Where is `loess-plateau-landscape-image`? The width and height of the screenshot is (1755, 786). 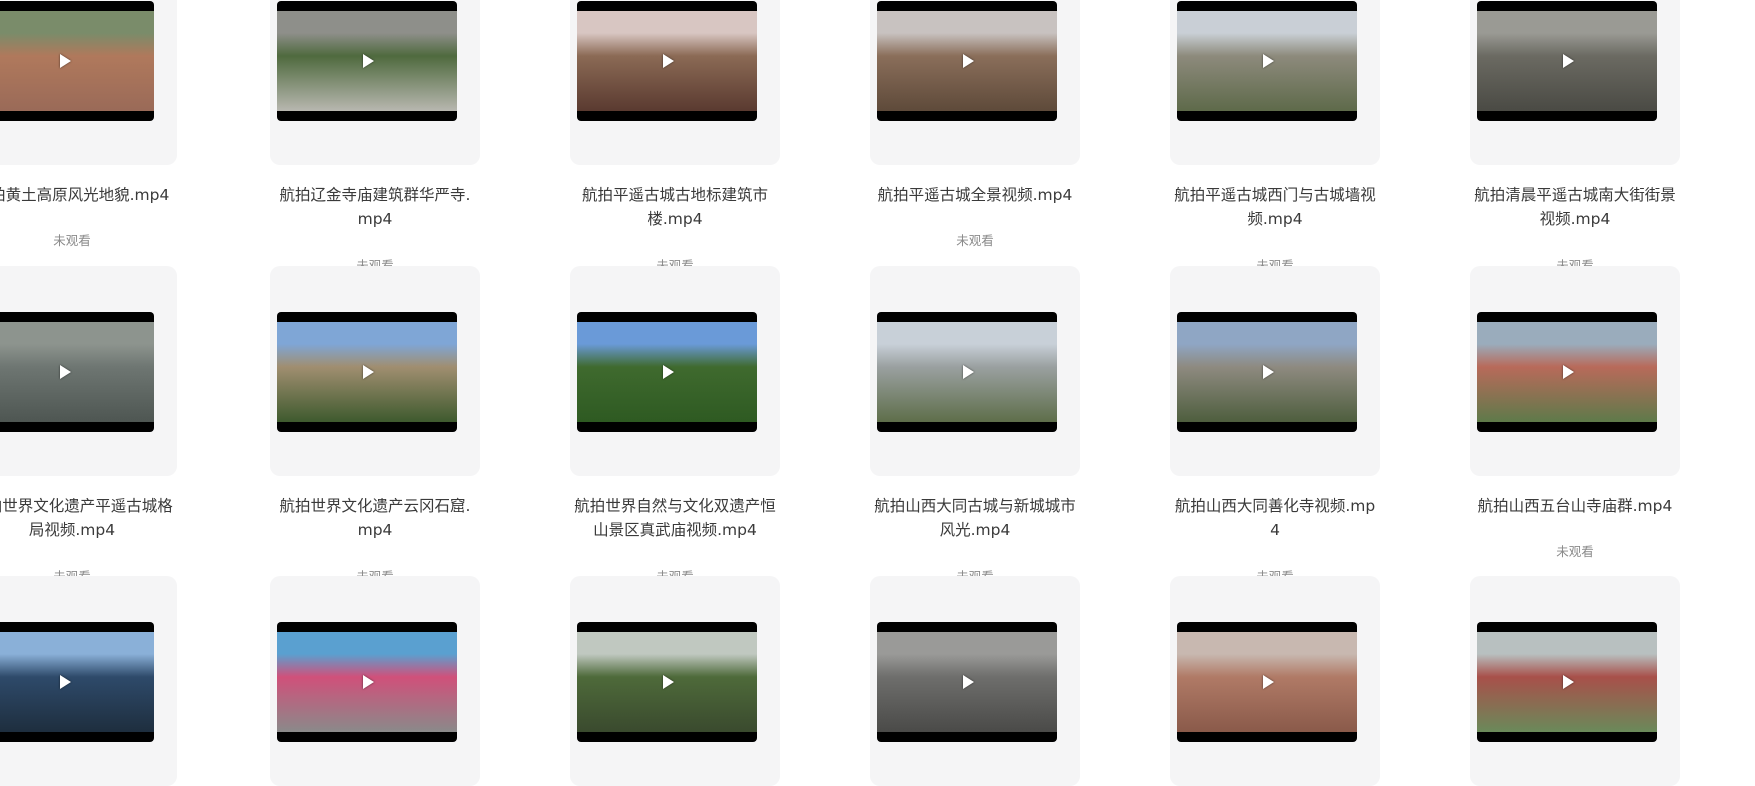
loess-plateau-landscape-image is located at coordinates (77, 61).